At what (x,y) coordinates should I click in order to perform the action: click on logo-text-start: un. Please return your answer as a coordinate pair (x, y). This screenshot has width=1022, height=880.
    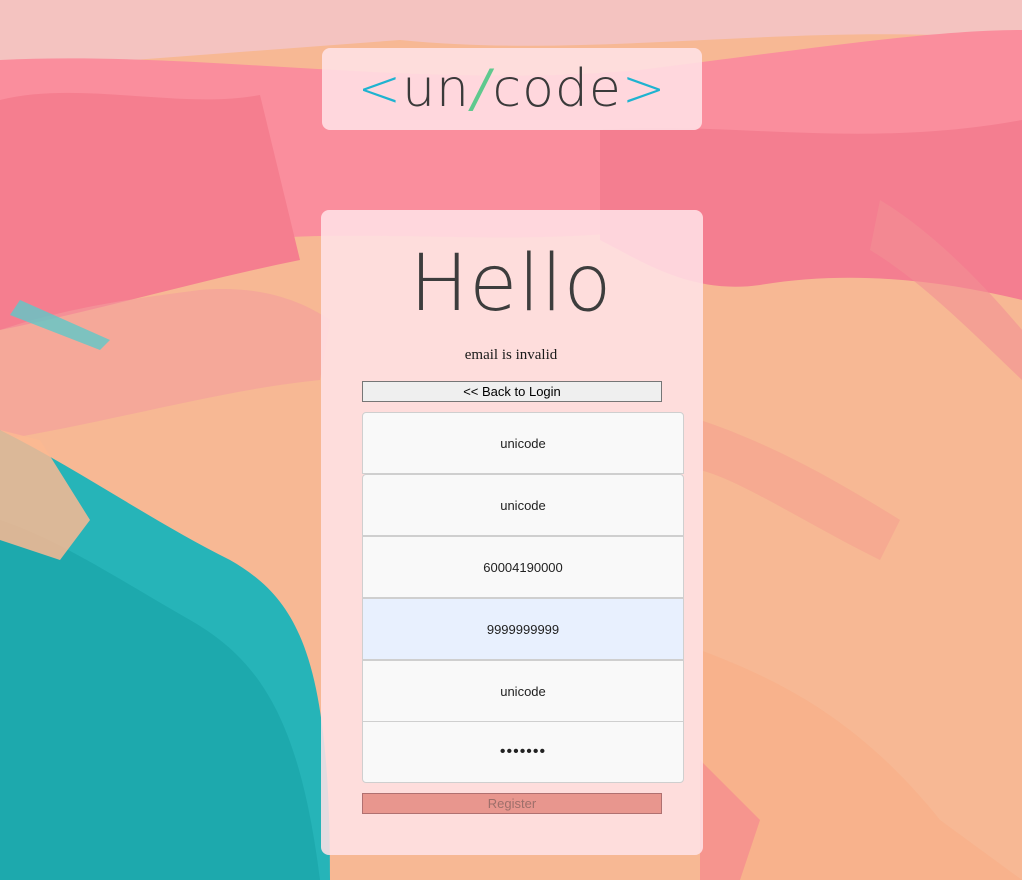
    Looking at the image, I should click on (436, 89).